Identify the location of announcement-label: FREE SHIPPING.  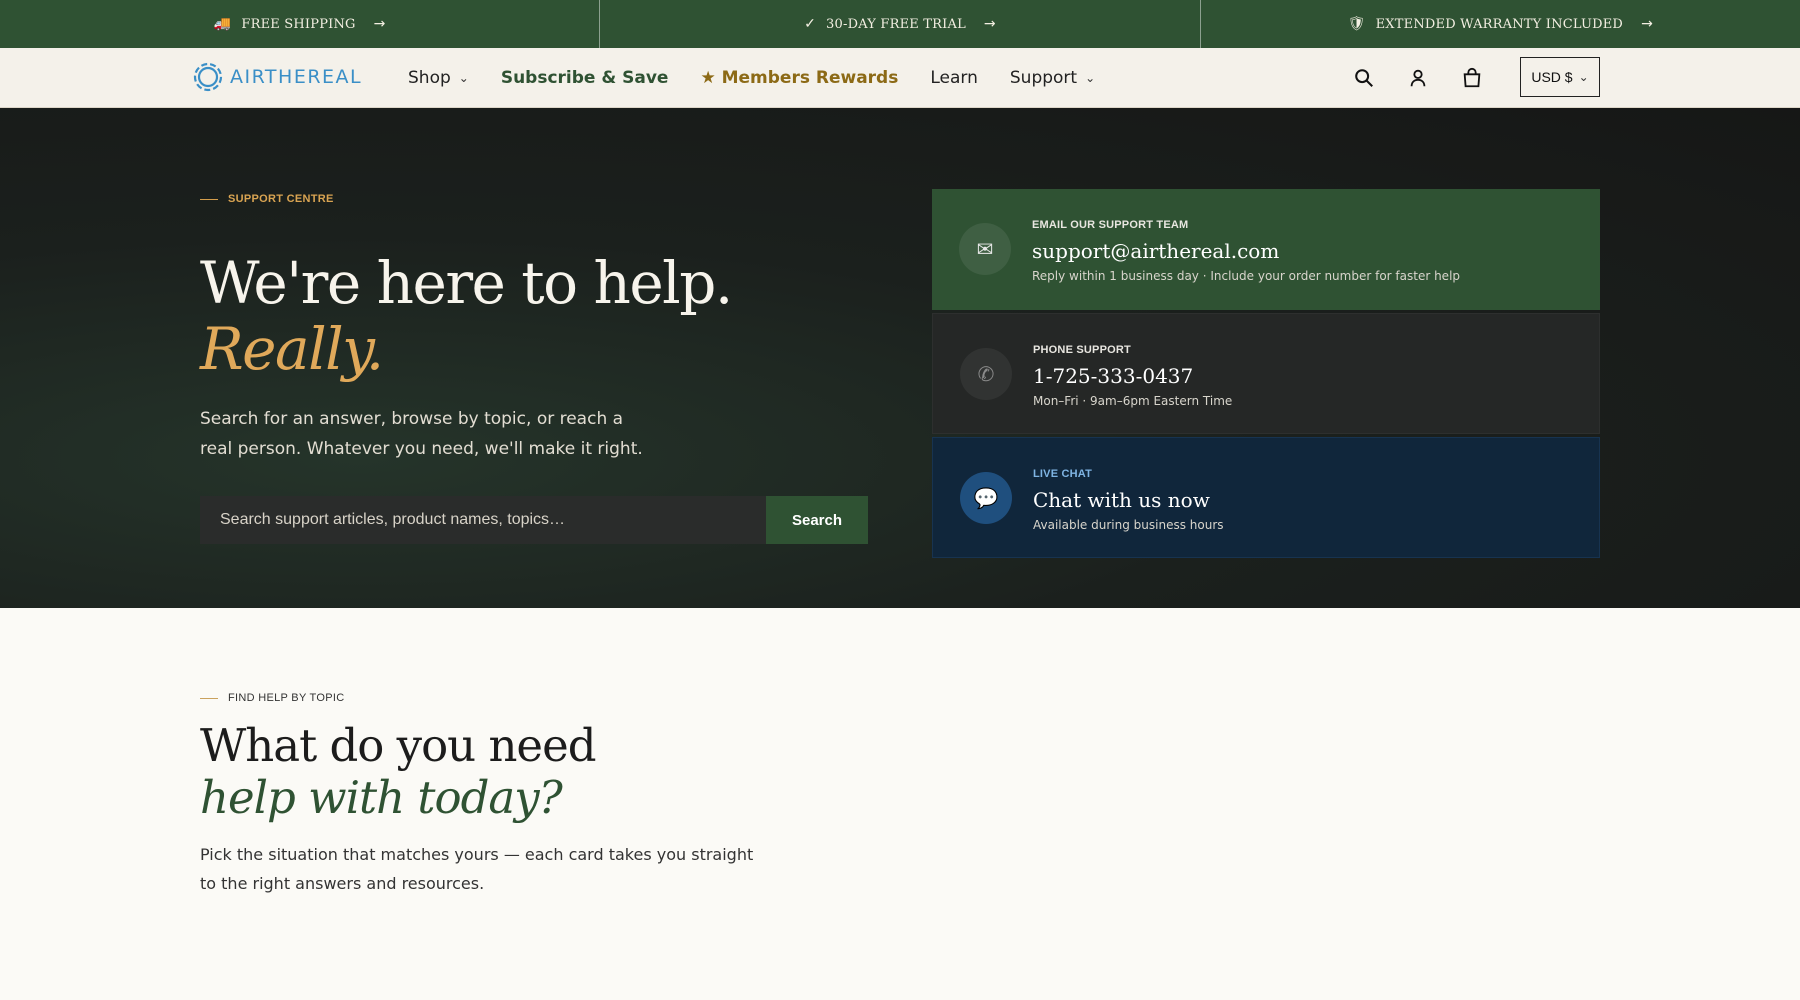
(298, 24).